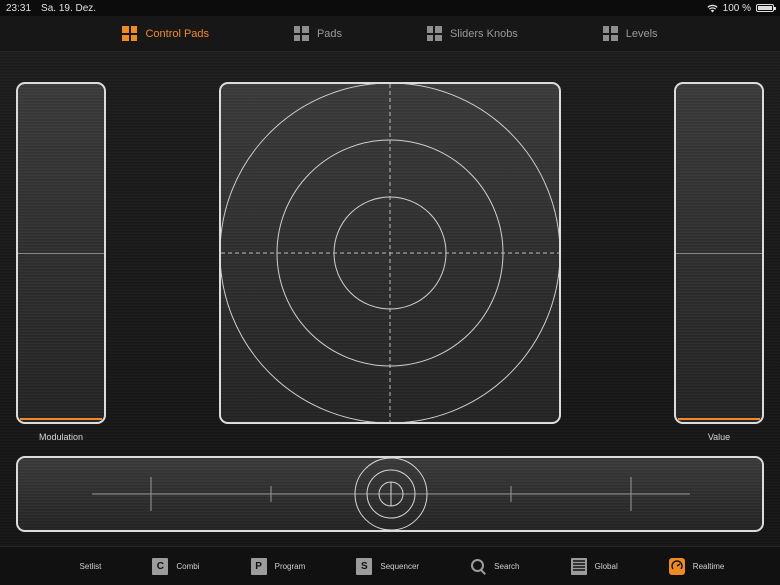 The height and width of the screenshot is (585, 780). I want to click on toolbar-label: Program, so click(290, 566).